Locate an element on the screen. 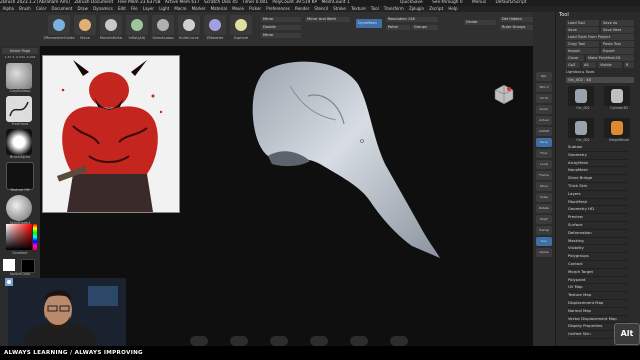  export-button: Export is located at coordinates (617, 51).